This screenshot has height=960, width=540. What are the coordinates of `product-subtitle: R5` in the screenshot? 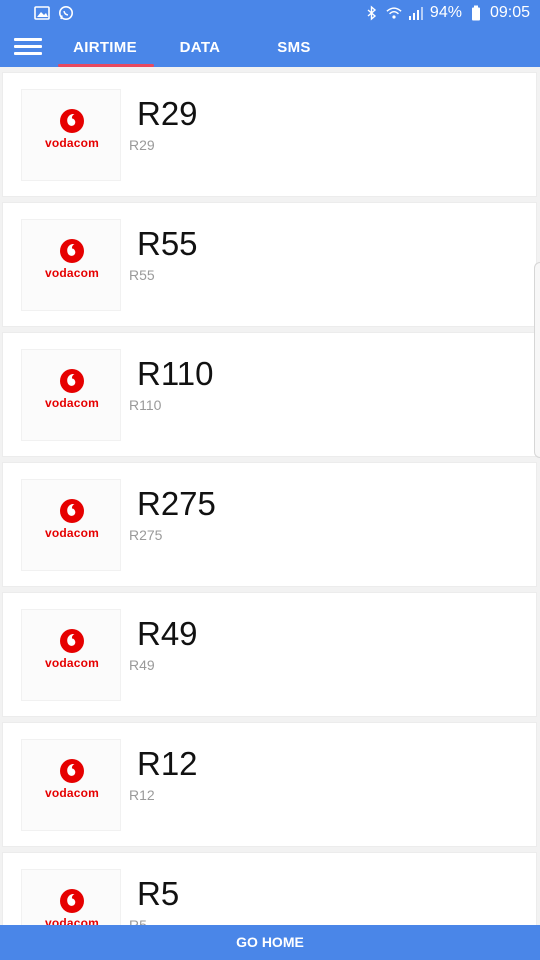 It's located at (138, 921).